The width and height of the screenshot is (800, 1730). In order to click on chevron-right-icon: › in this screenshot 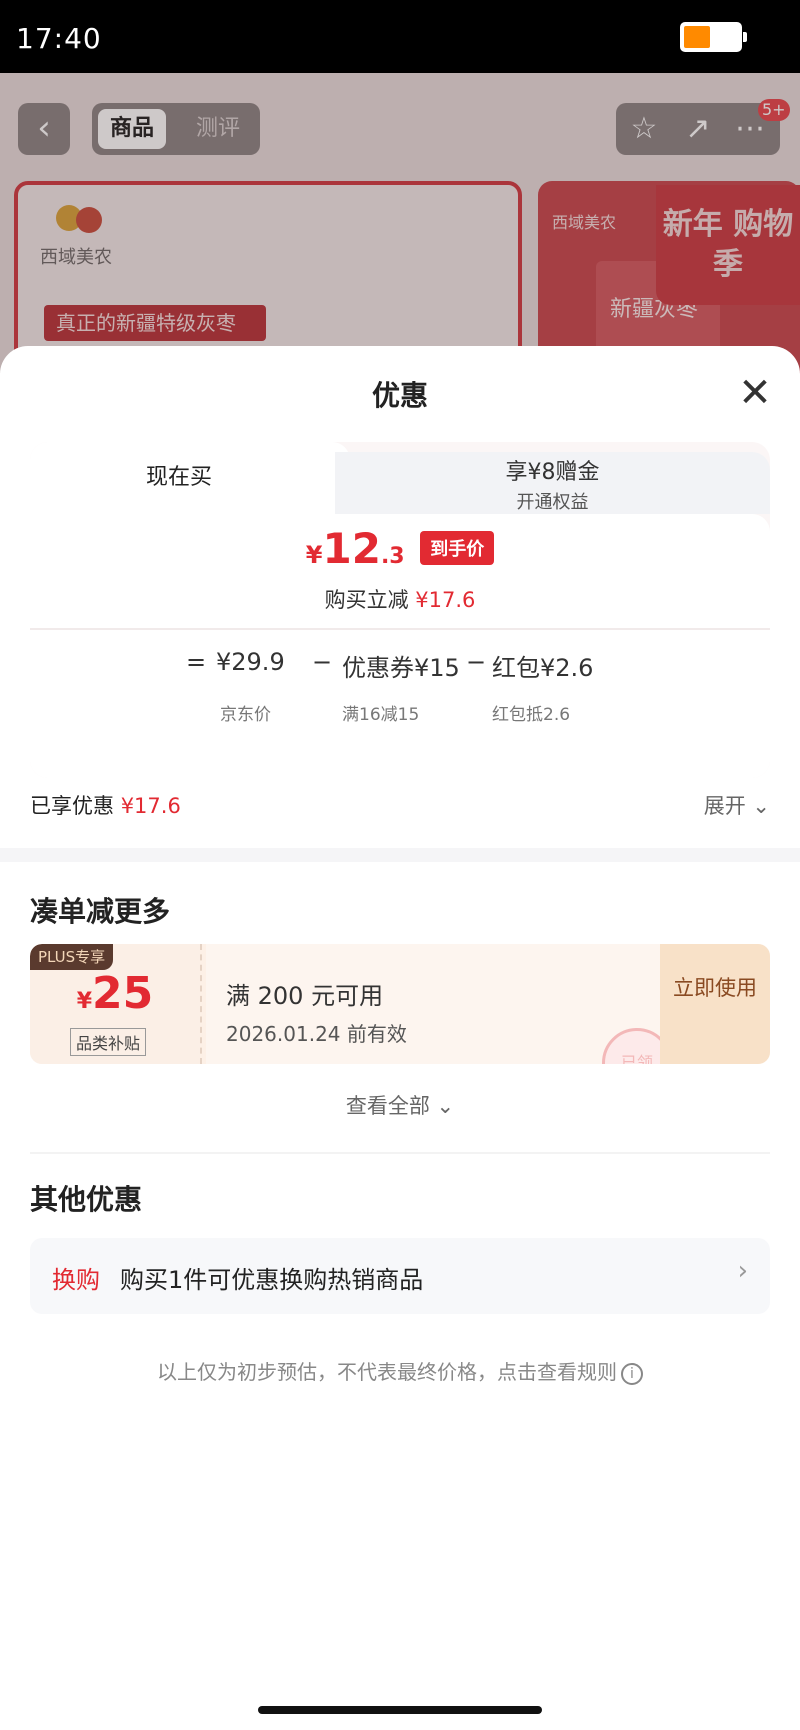, I will do `click(742, 1271)`.